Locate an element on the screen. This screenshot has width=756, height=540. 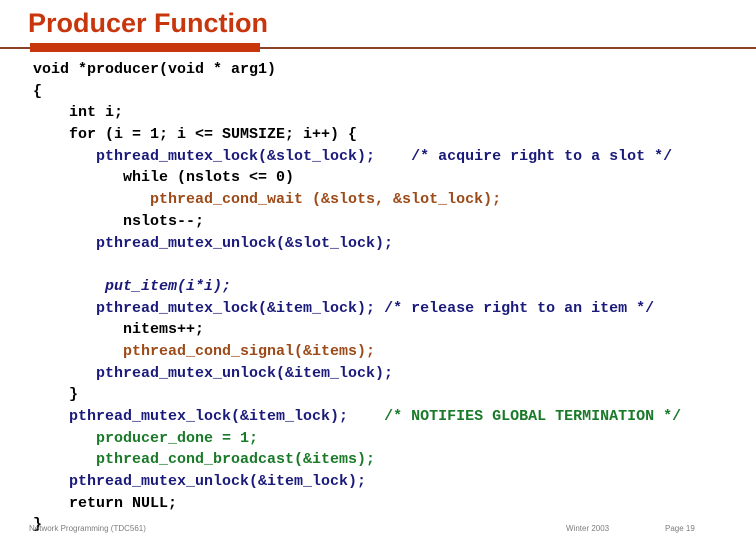
code-token: pthread_mutex_unlock(&slot_lock); is located at coordinates (213, 243).